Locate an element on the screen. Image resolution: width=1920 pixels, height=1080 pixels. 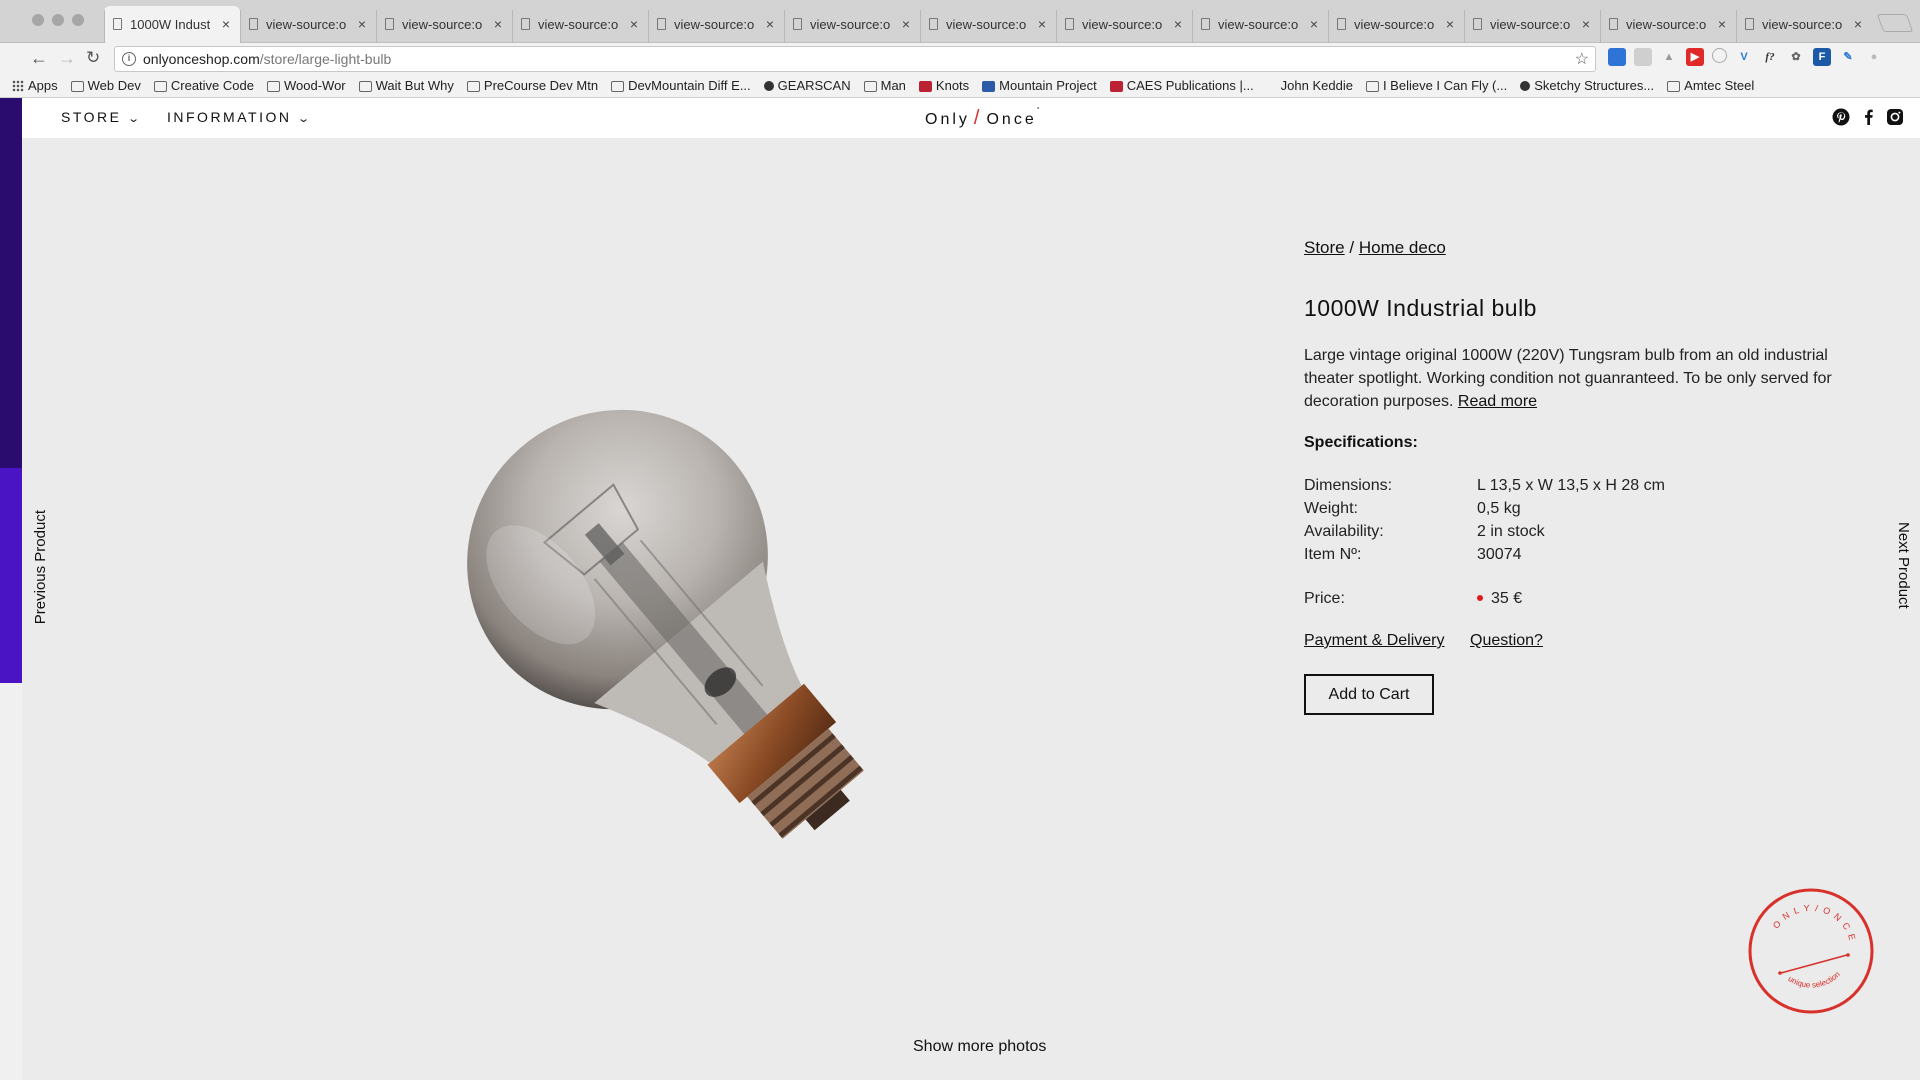
site-logo: Only / Once° is located at coordinates (984, 118).